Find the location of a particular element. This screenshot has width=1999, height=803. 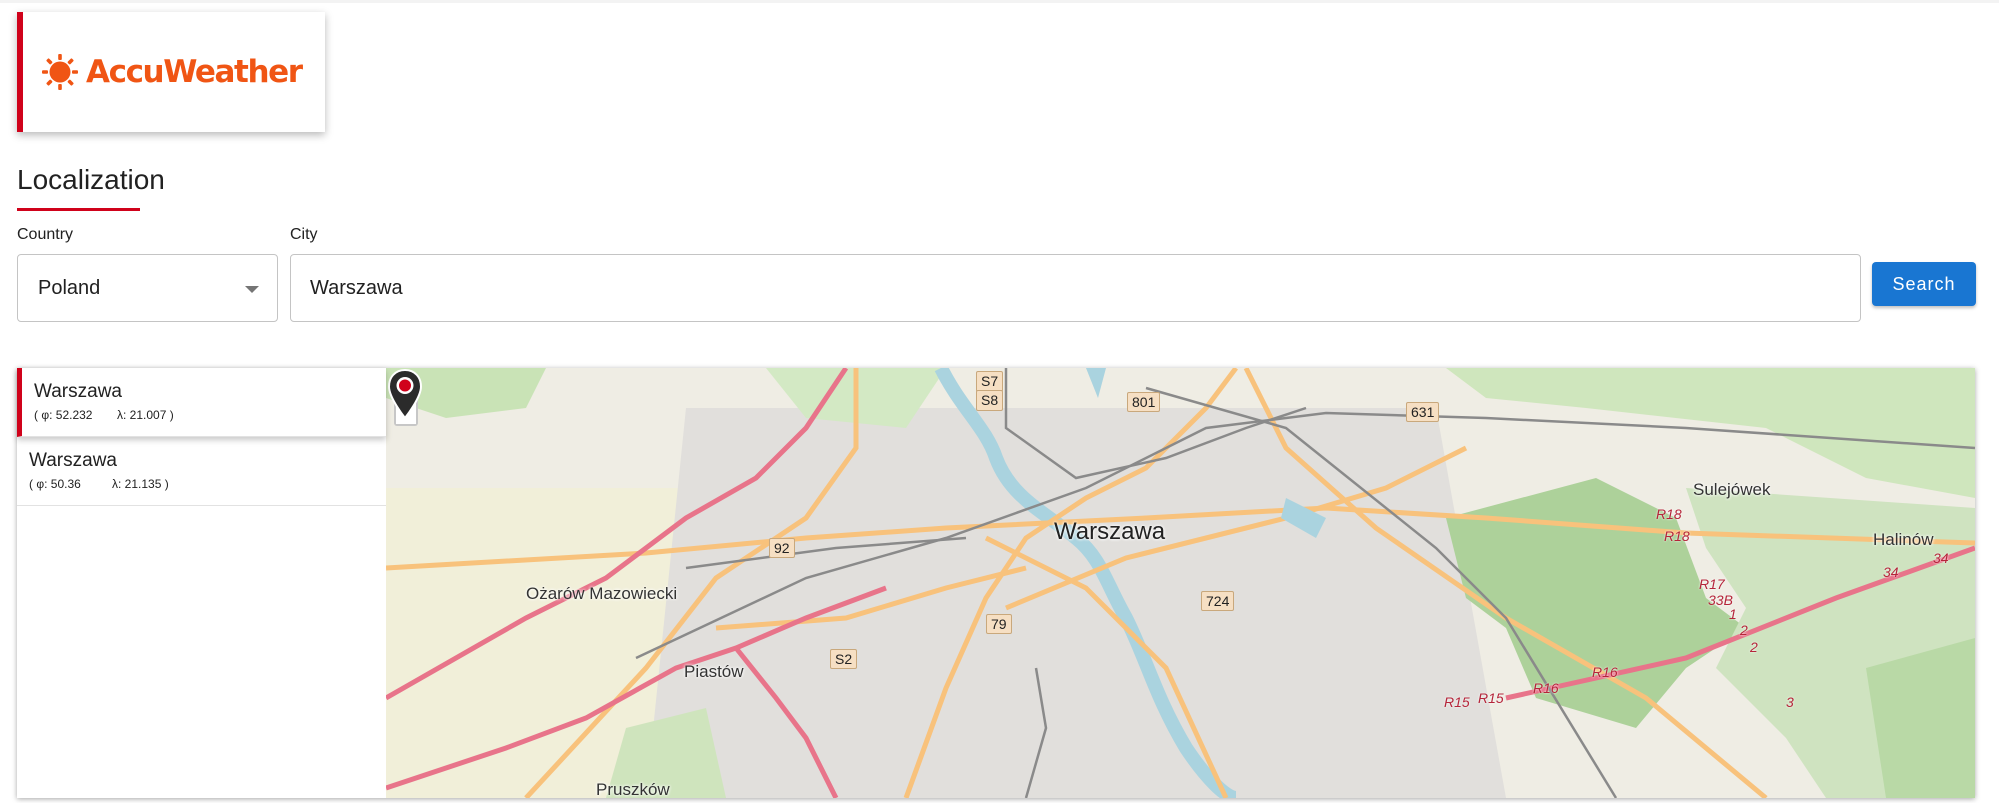

country-label: Country is located at coordinates (45, 234).